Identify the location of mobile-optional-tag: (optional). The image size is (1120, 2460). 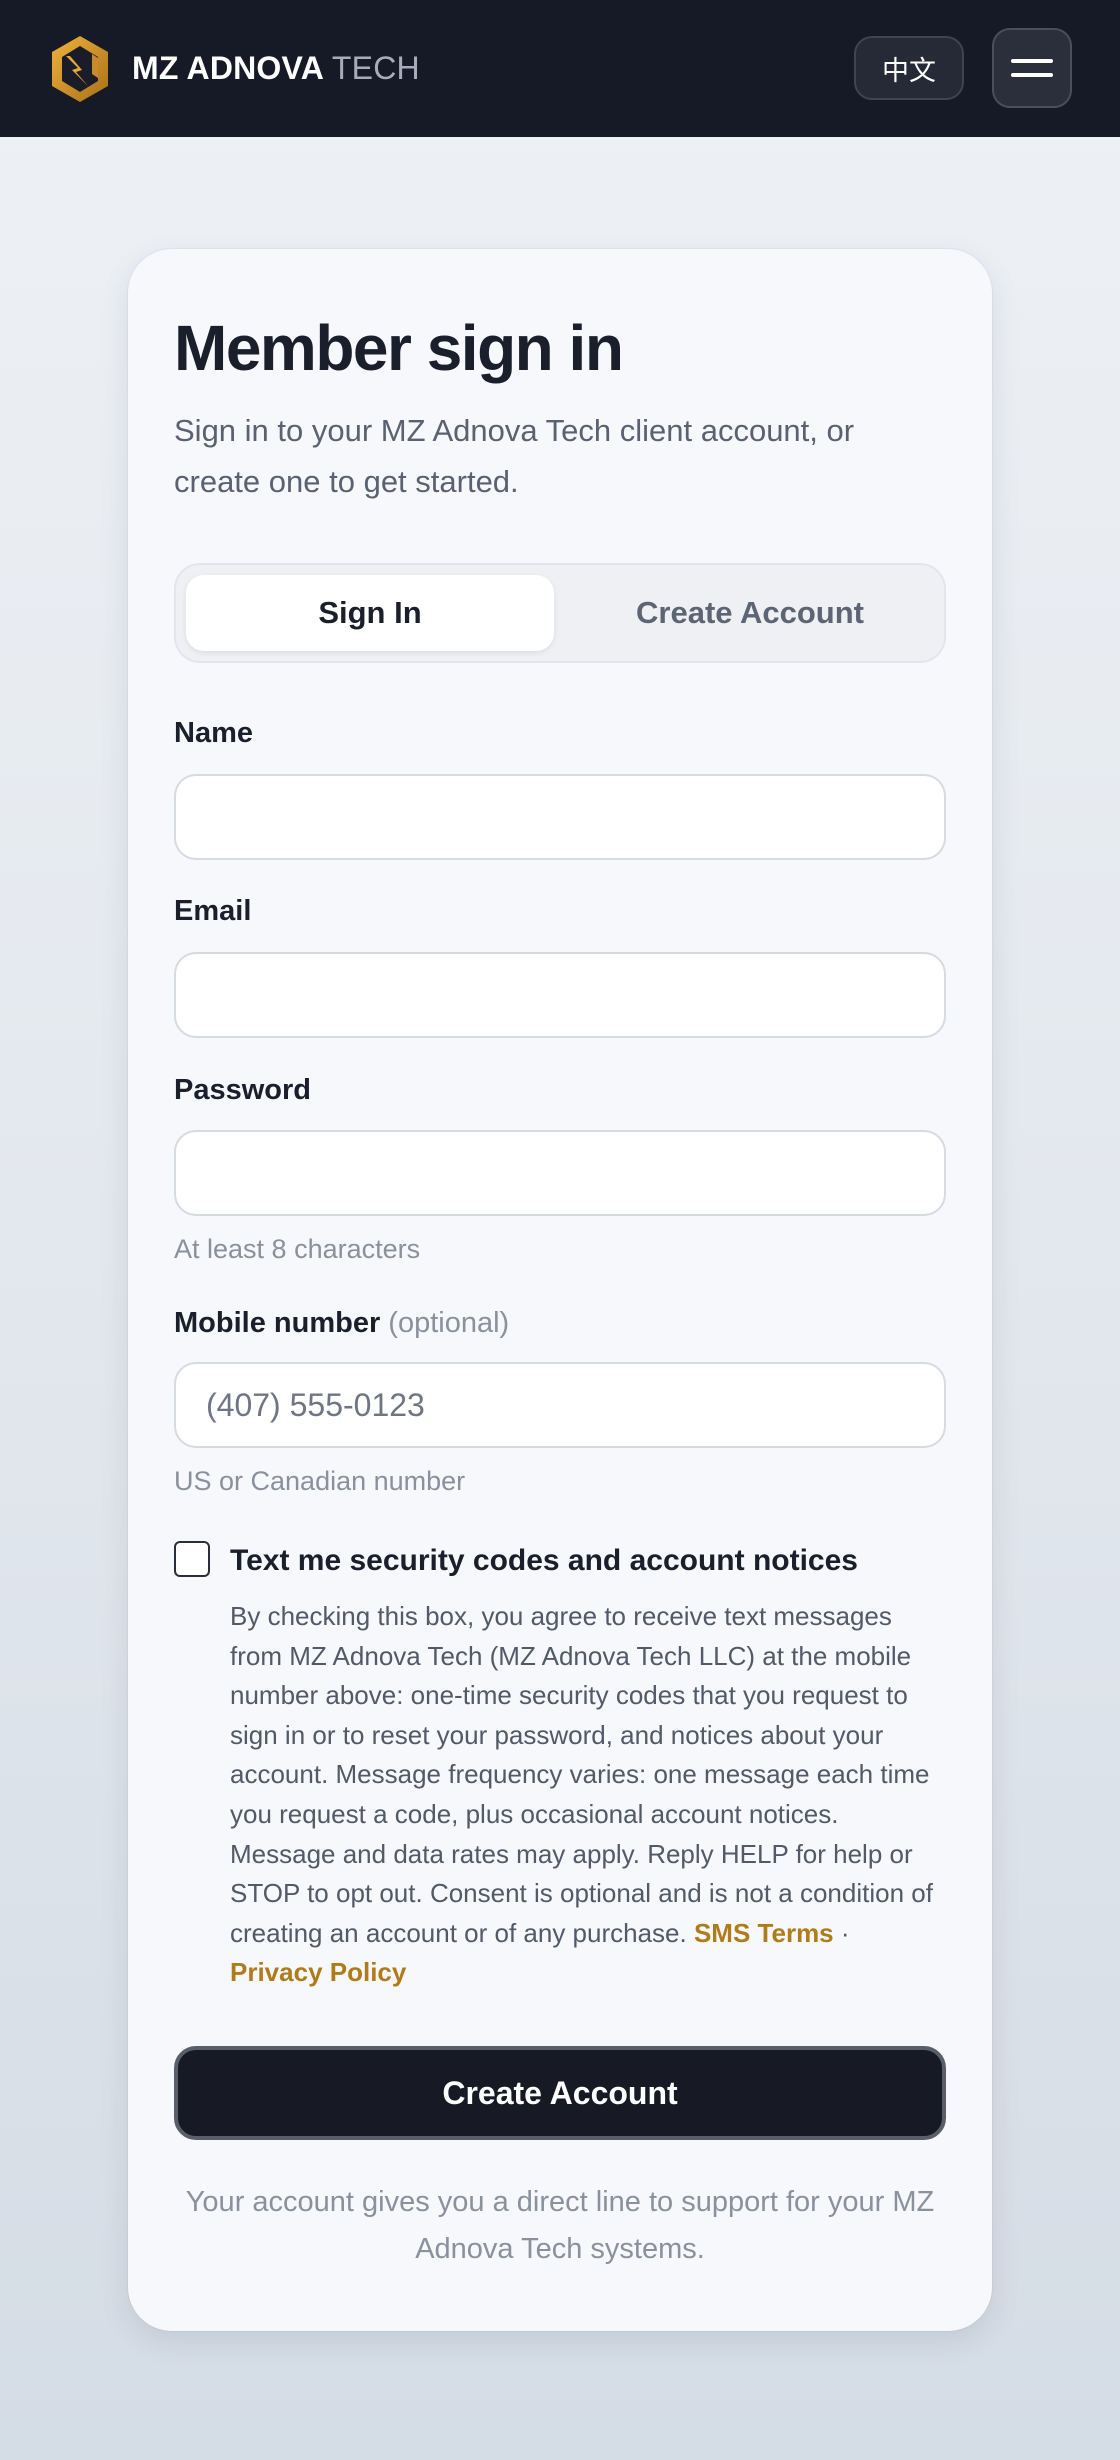
(449, 1323).